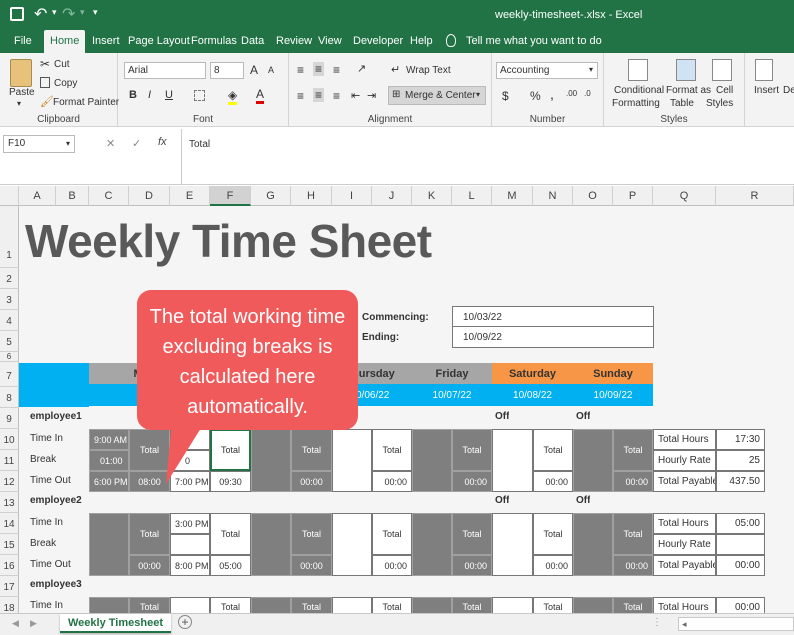  Describe the element at coordinates (657, 622) in the screenshot. I see `sheet-options-icon: ⋮` at that location.